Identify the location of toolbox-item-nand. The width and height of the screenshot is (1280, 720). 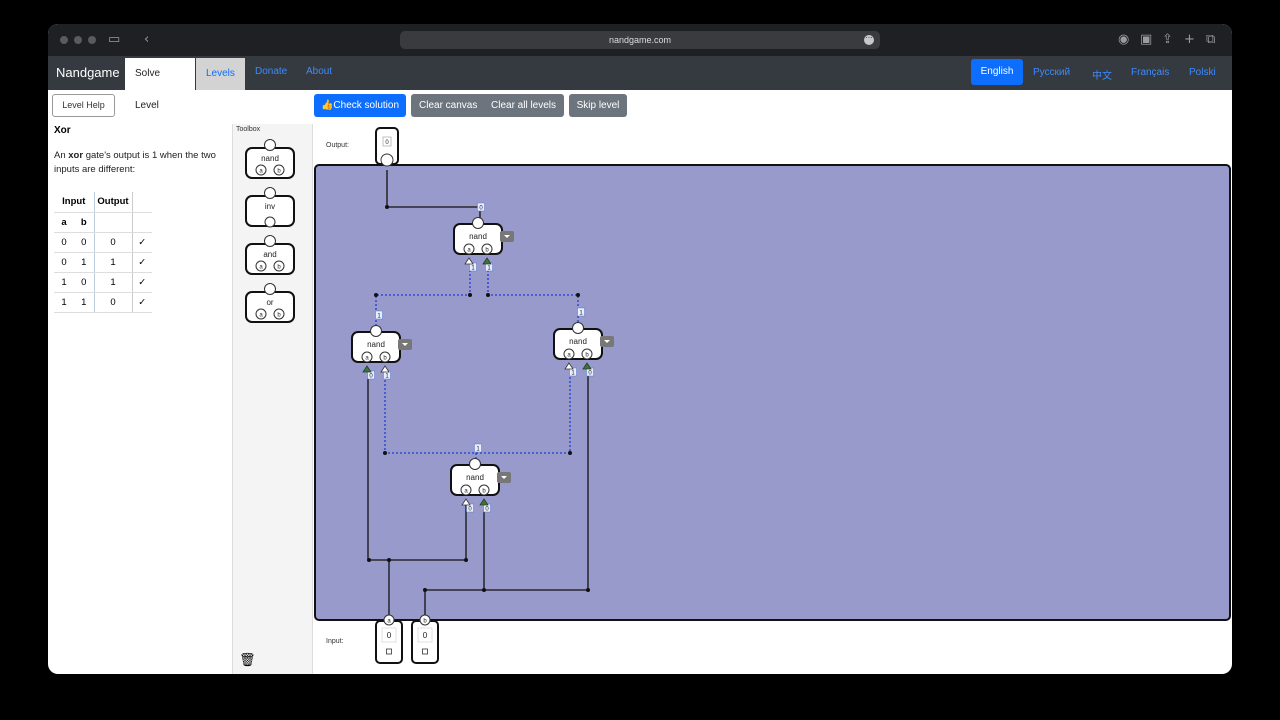
(270, 163).